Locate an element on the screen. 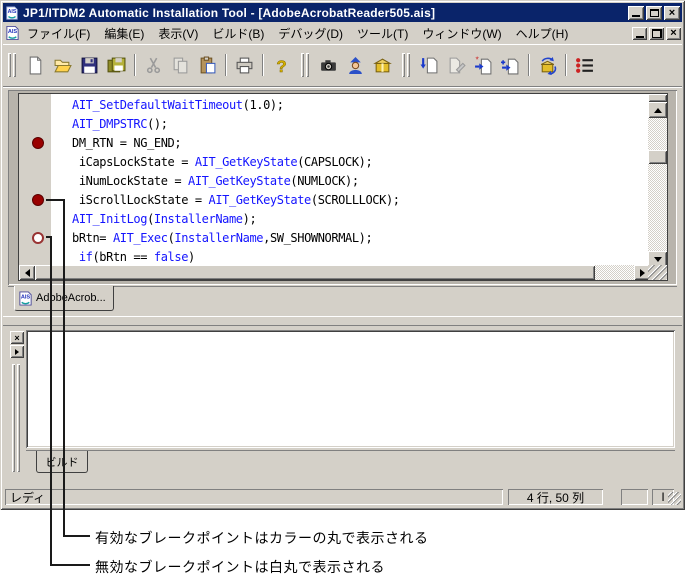 This screenshot has height=579, width=685. resize-grip is located at coordinates (657, 272).